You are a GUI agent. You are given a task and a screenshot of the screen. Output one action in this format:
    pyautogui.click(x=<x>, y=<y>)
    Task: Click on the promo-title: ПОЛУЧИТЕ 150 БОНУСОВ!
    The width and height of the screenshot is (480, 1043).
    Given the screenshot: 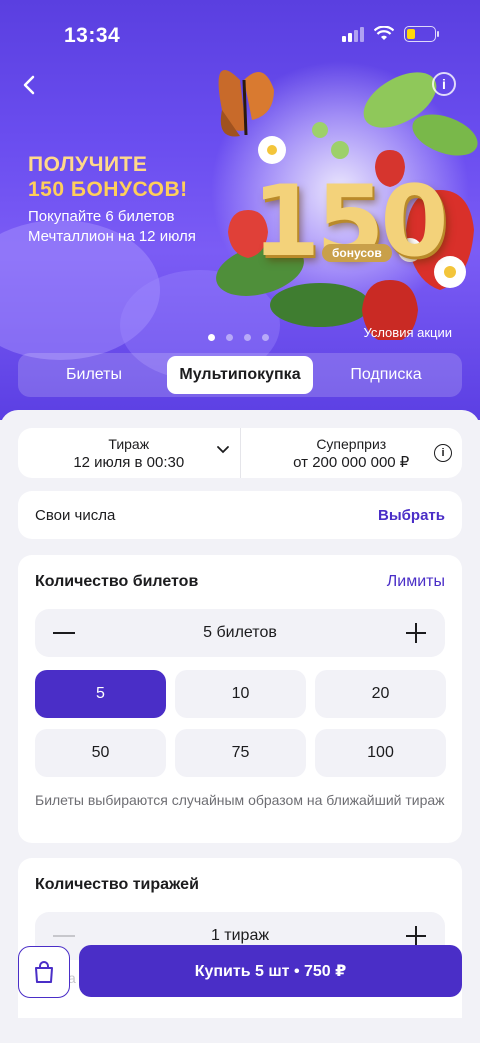 What is the action you would take?
    pyautogui.click(x=128, y=177)
    